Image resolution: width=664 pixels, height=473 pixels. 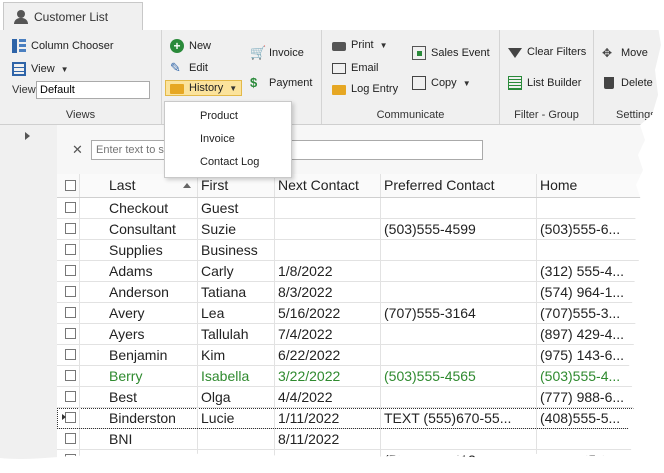 I want to click on cell-next-contact: 8/3/2022, so click(x=328, y=292).